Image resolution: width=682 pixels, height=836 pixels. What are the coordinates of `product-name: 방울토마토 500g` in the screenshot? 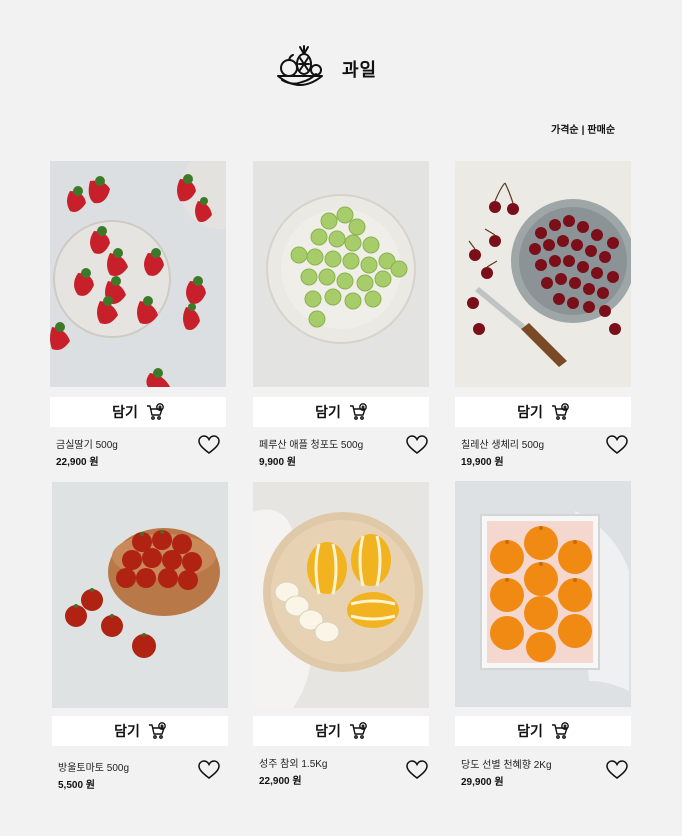 It's located at (93, 766).